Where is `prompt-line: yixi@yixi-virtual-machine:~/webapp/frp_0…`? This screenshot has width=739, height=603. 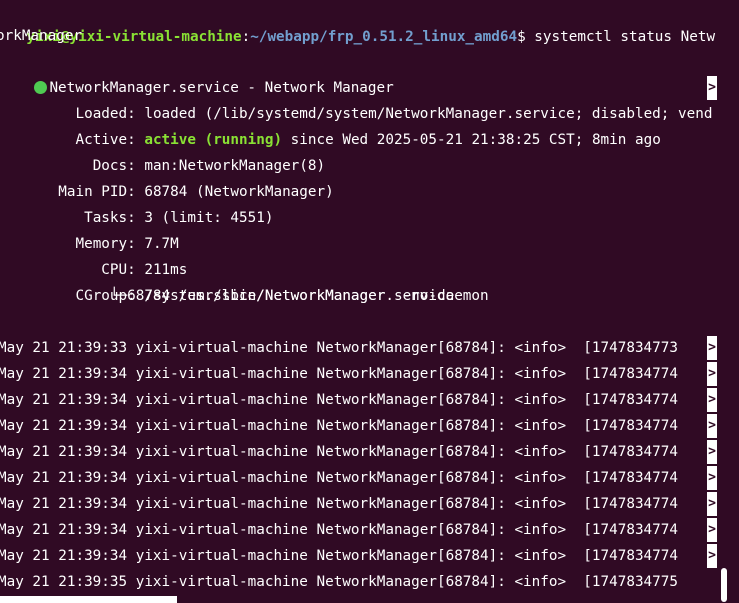
prompt-line: yixi@yixi-virtual-machine:~/webapp/frp_0… is located at coordinates (357, 22).